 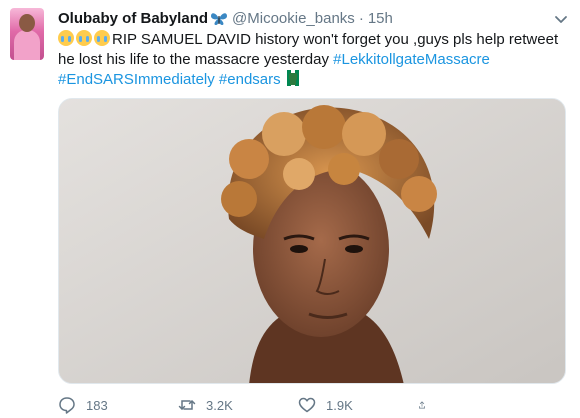 What do you see at coordinates (411, 59) in the screenshot?
I see `hashtag-link: #LekkitollgateMassacre` at bounding box center [411, 59].